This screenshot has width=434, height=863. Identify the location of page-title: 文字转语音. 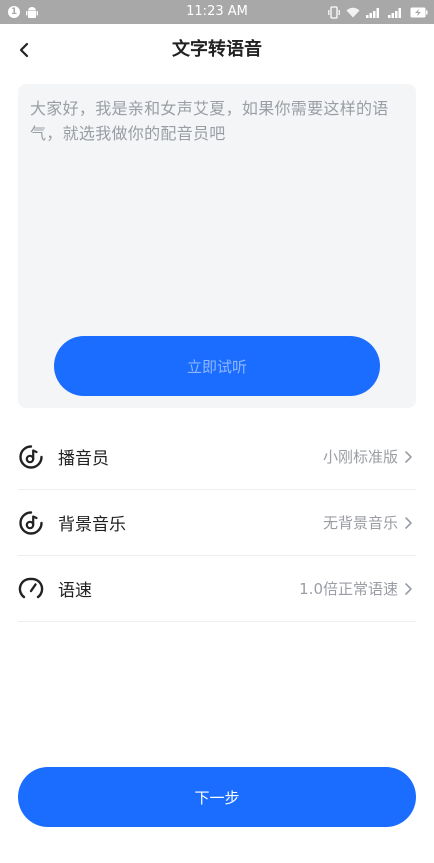
(217, 49).